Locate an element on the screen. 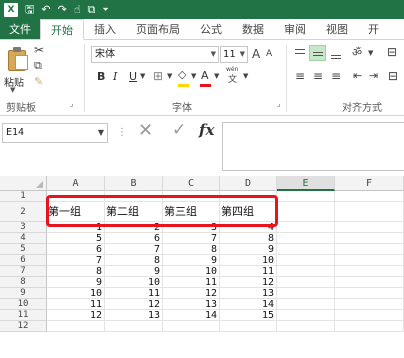  font-name-select: 宋体 ▼ is located at coordinates (155, 54).